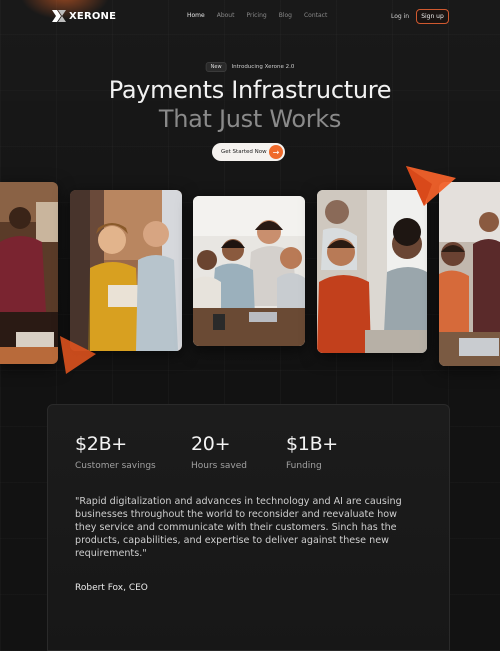 The width and height of the screenshot is (500, 651). I want to click on badge-text: Introducing Xerone 2.0, so click(263, 67).